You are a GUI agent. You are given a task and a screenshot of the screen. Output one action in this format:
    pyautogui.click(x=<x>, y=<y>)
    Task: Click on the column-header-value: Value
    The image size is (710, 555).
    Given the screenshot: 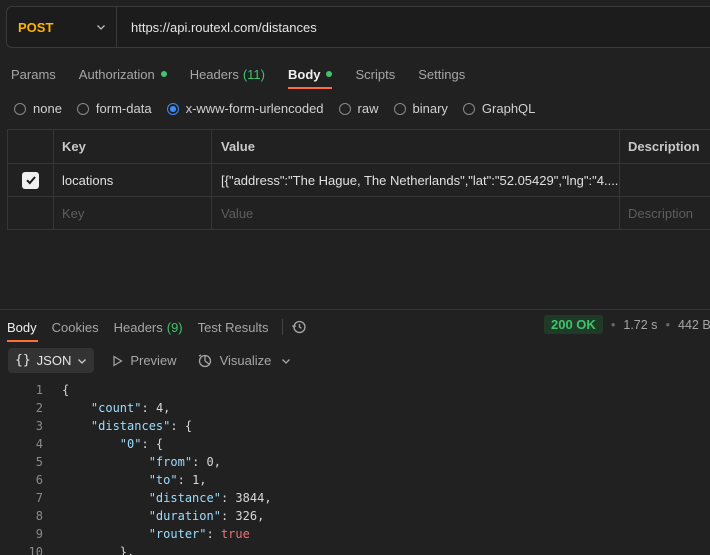 What is the action you would take?
    pyautogui.click(x=415, y=146)
    